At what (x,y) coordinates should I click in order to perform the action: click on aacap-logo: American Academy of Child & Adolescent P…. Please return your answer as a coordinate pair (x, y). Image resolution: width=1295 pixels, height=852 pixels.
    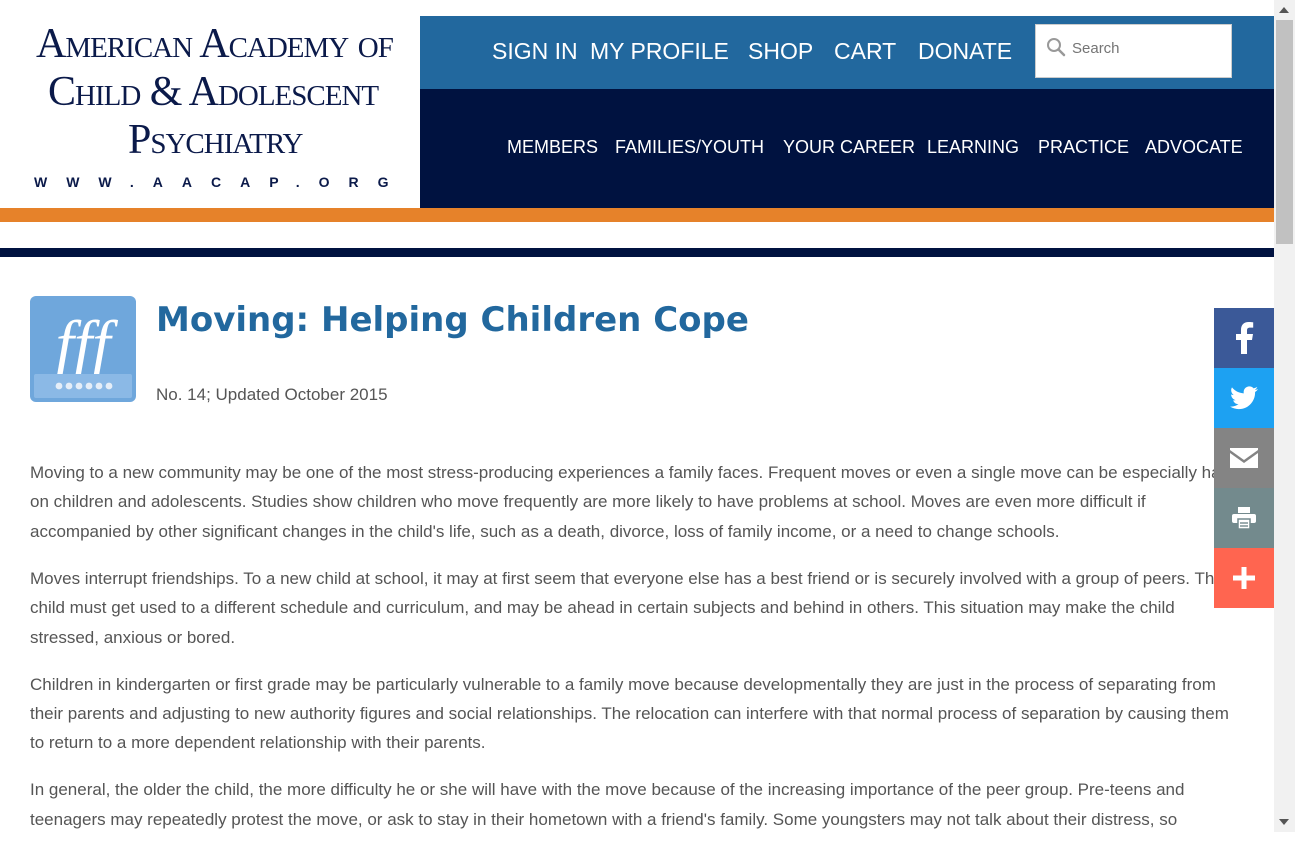
    Looking at the image, I should click on (210, 112).